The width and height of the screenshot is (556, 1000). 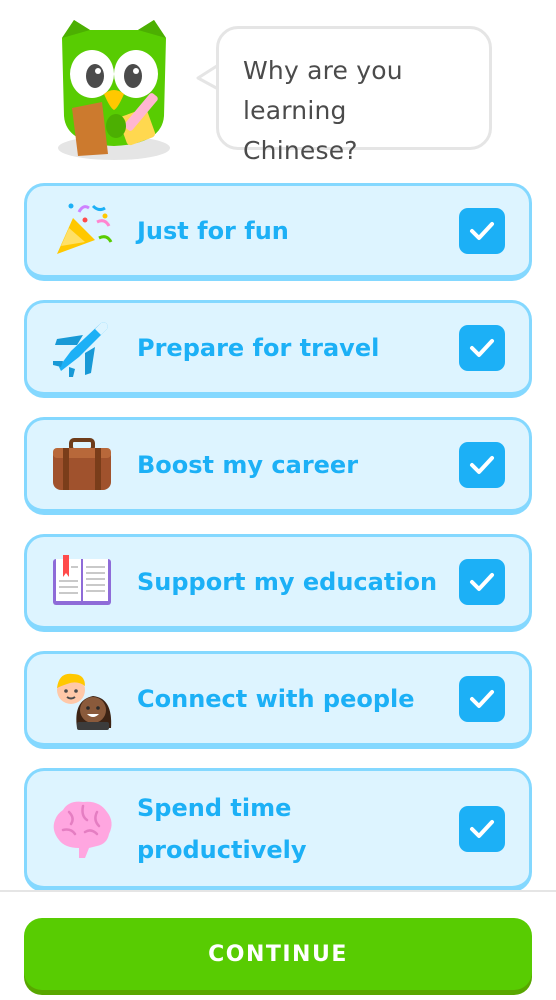 What do you see at coordinates (287, 581) in the screenshot?
I see `option-label: Support my education` at bounding box center [287, 581].